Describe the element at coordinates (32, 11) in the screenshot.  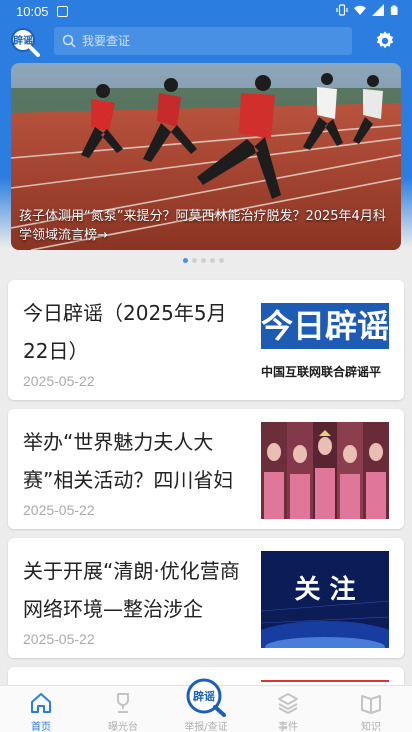
I see `status-time: 10:05` at that location.